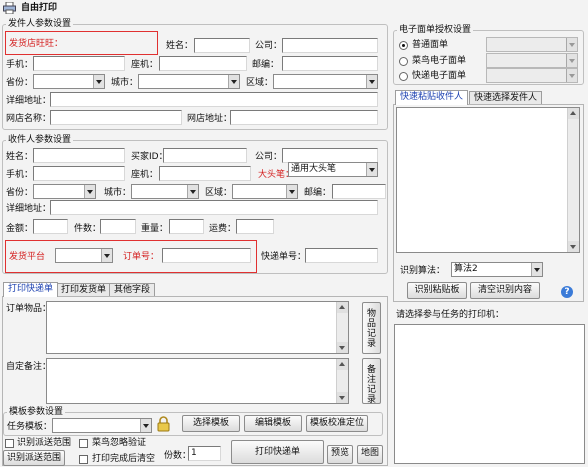 The width and height of the screenshot is (588, 467). Describe the element at coordinates (205, 155) in the screenshot. I see `buyer-id-input` at that location.